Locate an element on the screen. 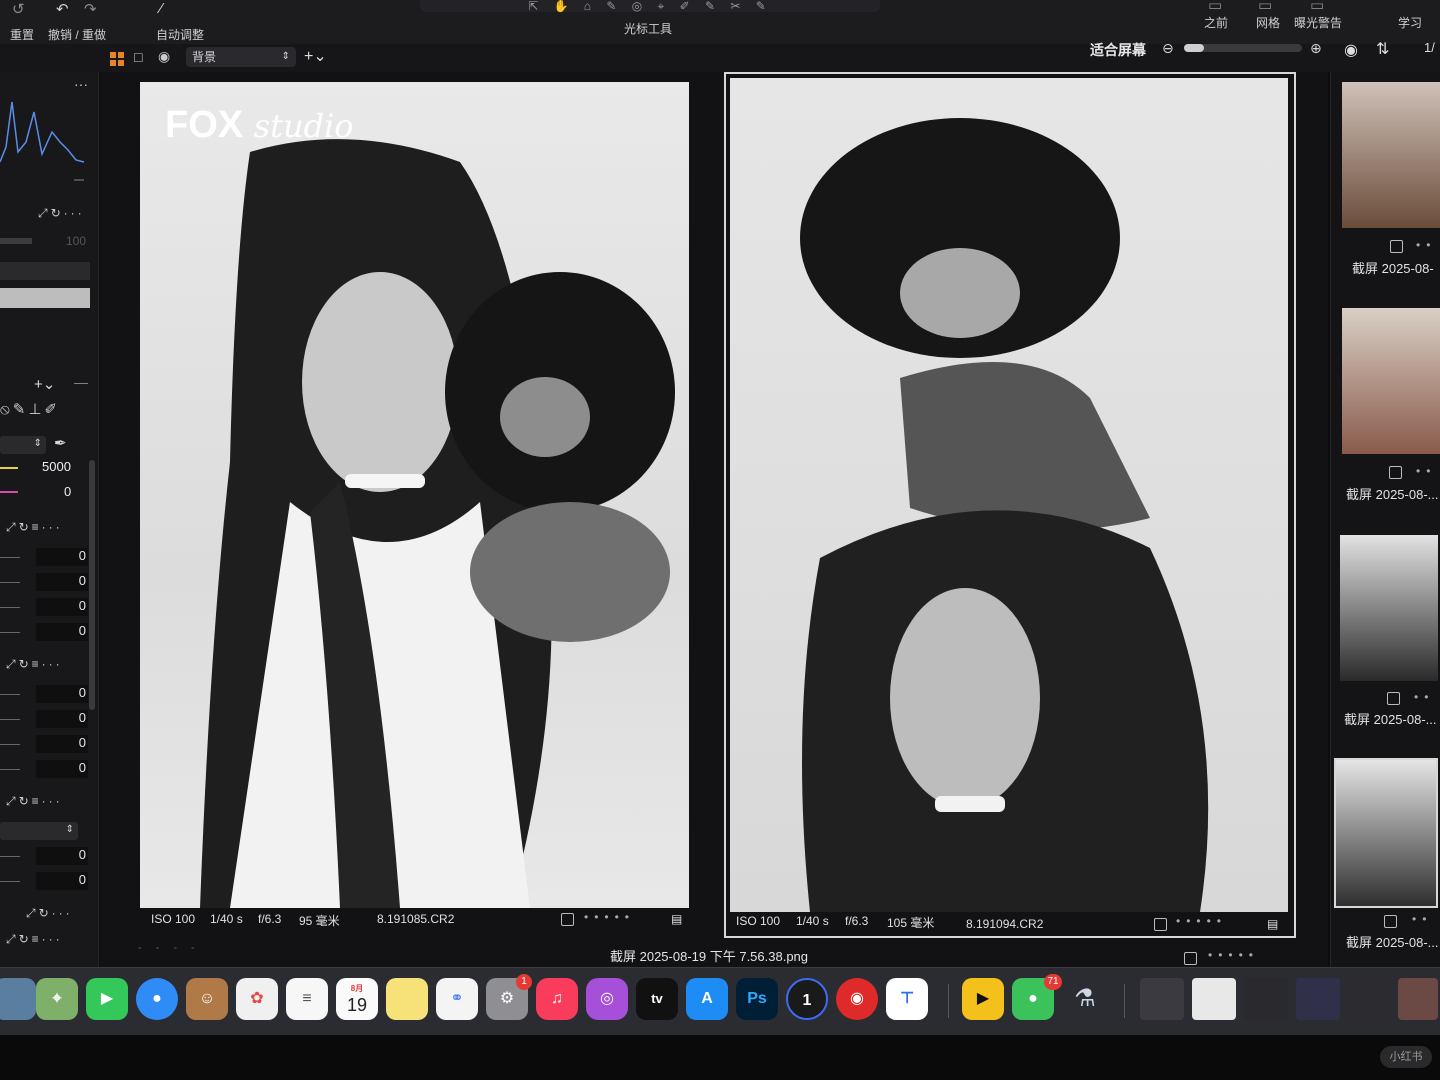 The height and width of the screenshot is (1080, 1440). facetime-app-icon: ▶ is located at coordinates (107, 999).